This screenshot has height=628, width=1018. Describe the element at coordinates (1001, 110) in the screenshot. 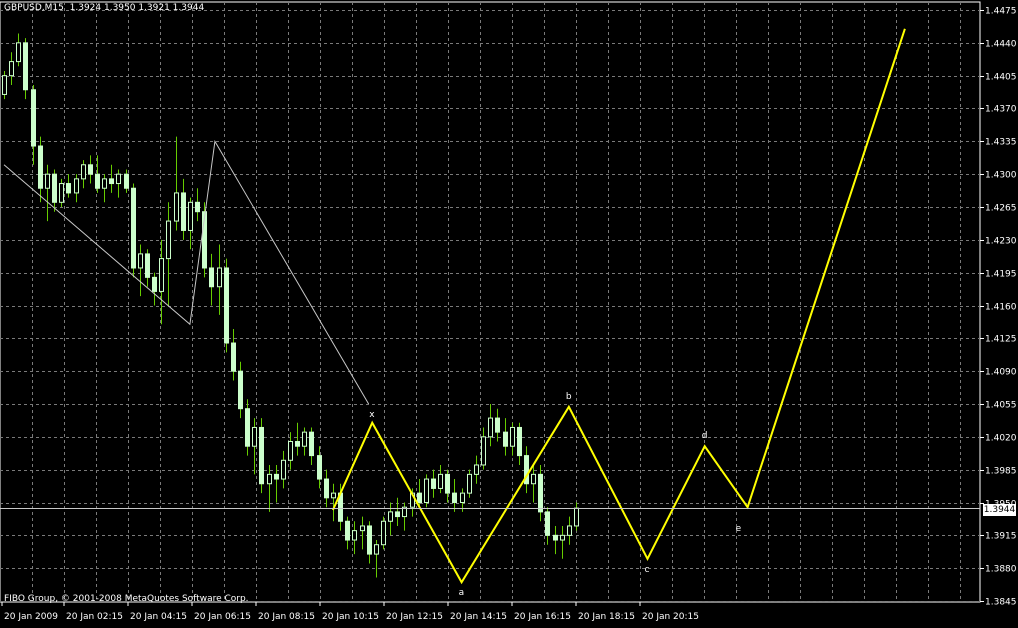

I see `price-axis-label: 1.4370` at that location.